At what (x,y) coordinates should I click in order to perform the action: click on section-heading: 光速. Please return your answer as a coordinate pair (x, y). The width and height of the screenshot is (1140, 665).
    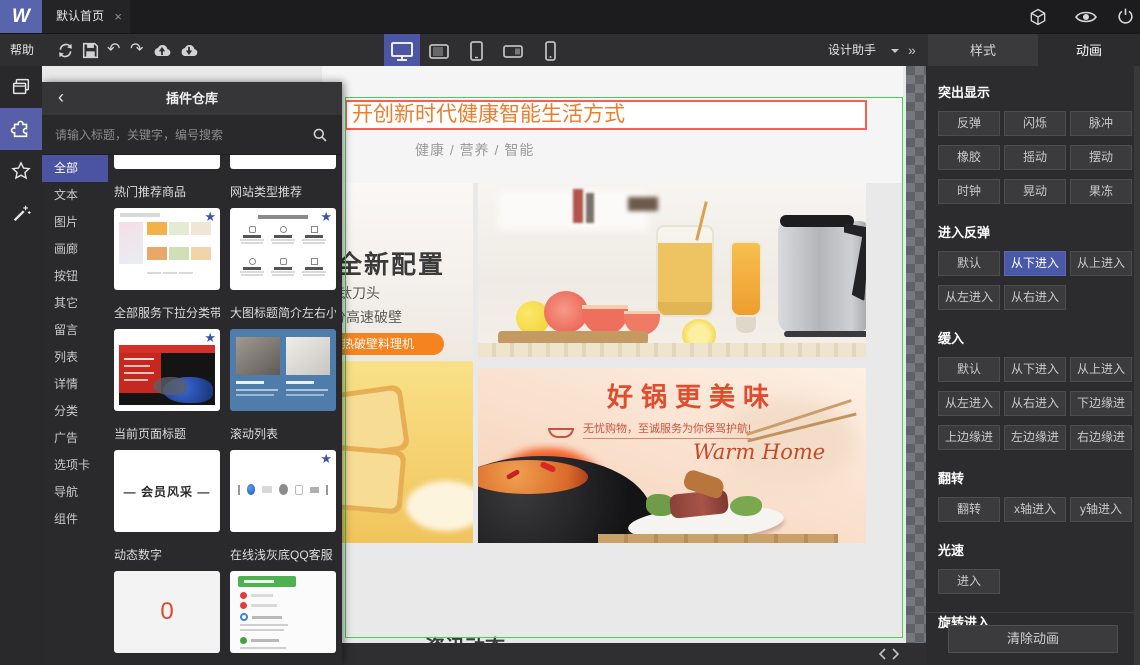
    Looking at the image, I should click on (951, 550).